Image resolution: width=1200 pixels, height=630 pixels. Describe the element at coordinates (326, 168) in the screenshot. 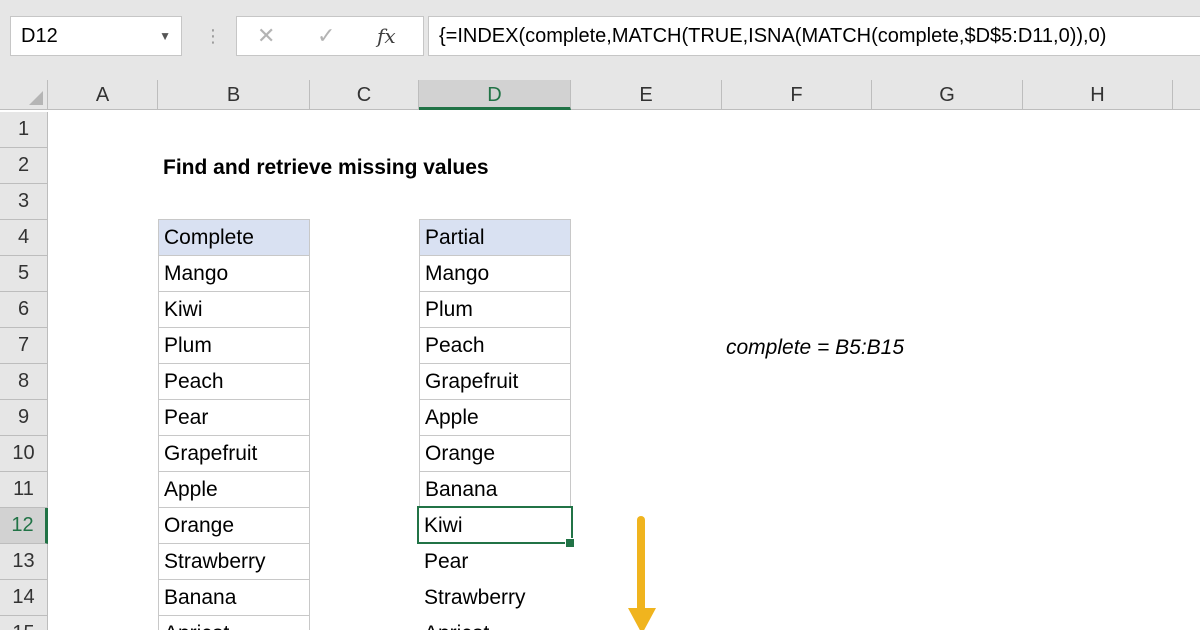

I see `sheet-title: Find and retrieve missing values` at that location.